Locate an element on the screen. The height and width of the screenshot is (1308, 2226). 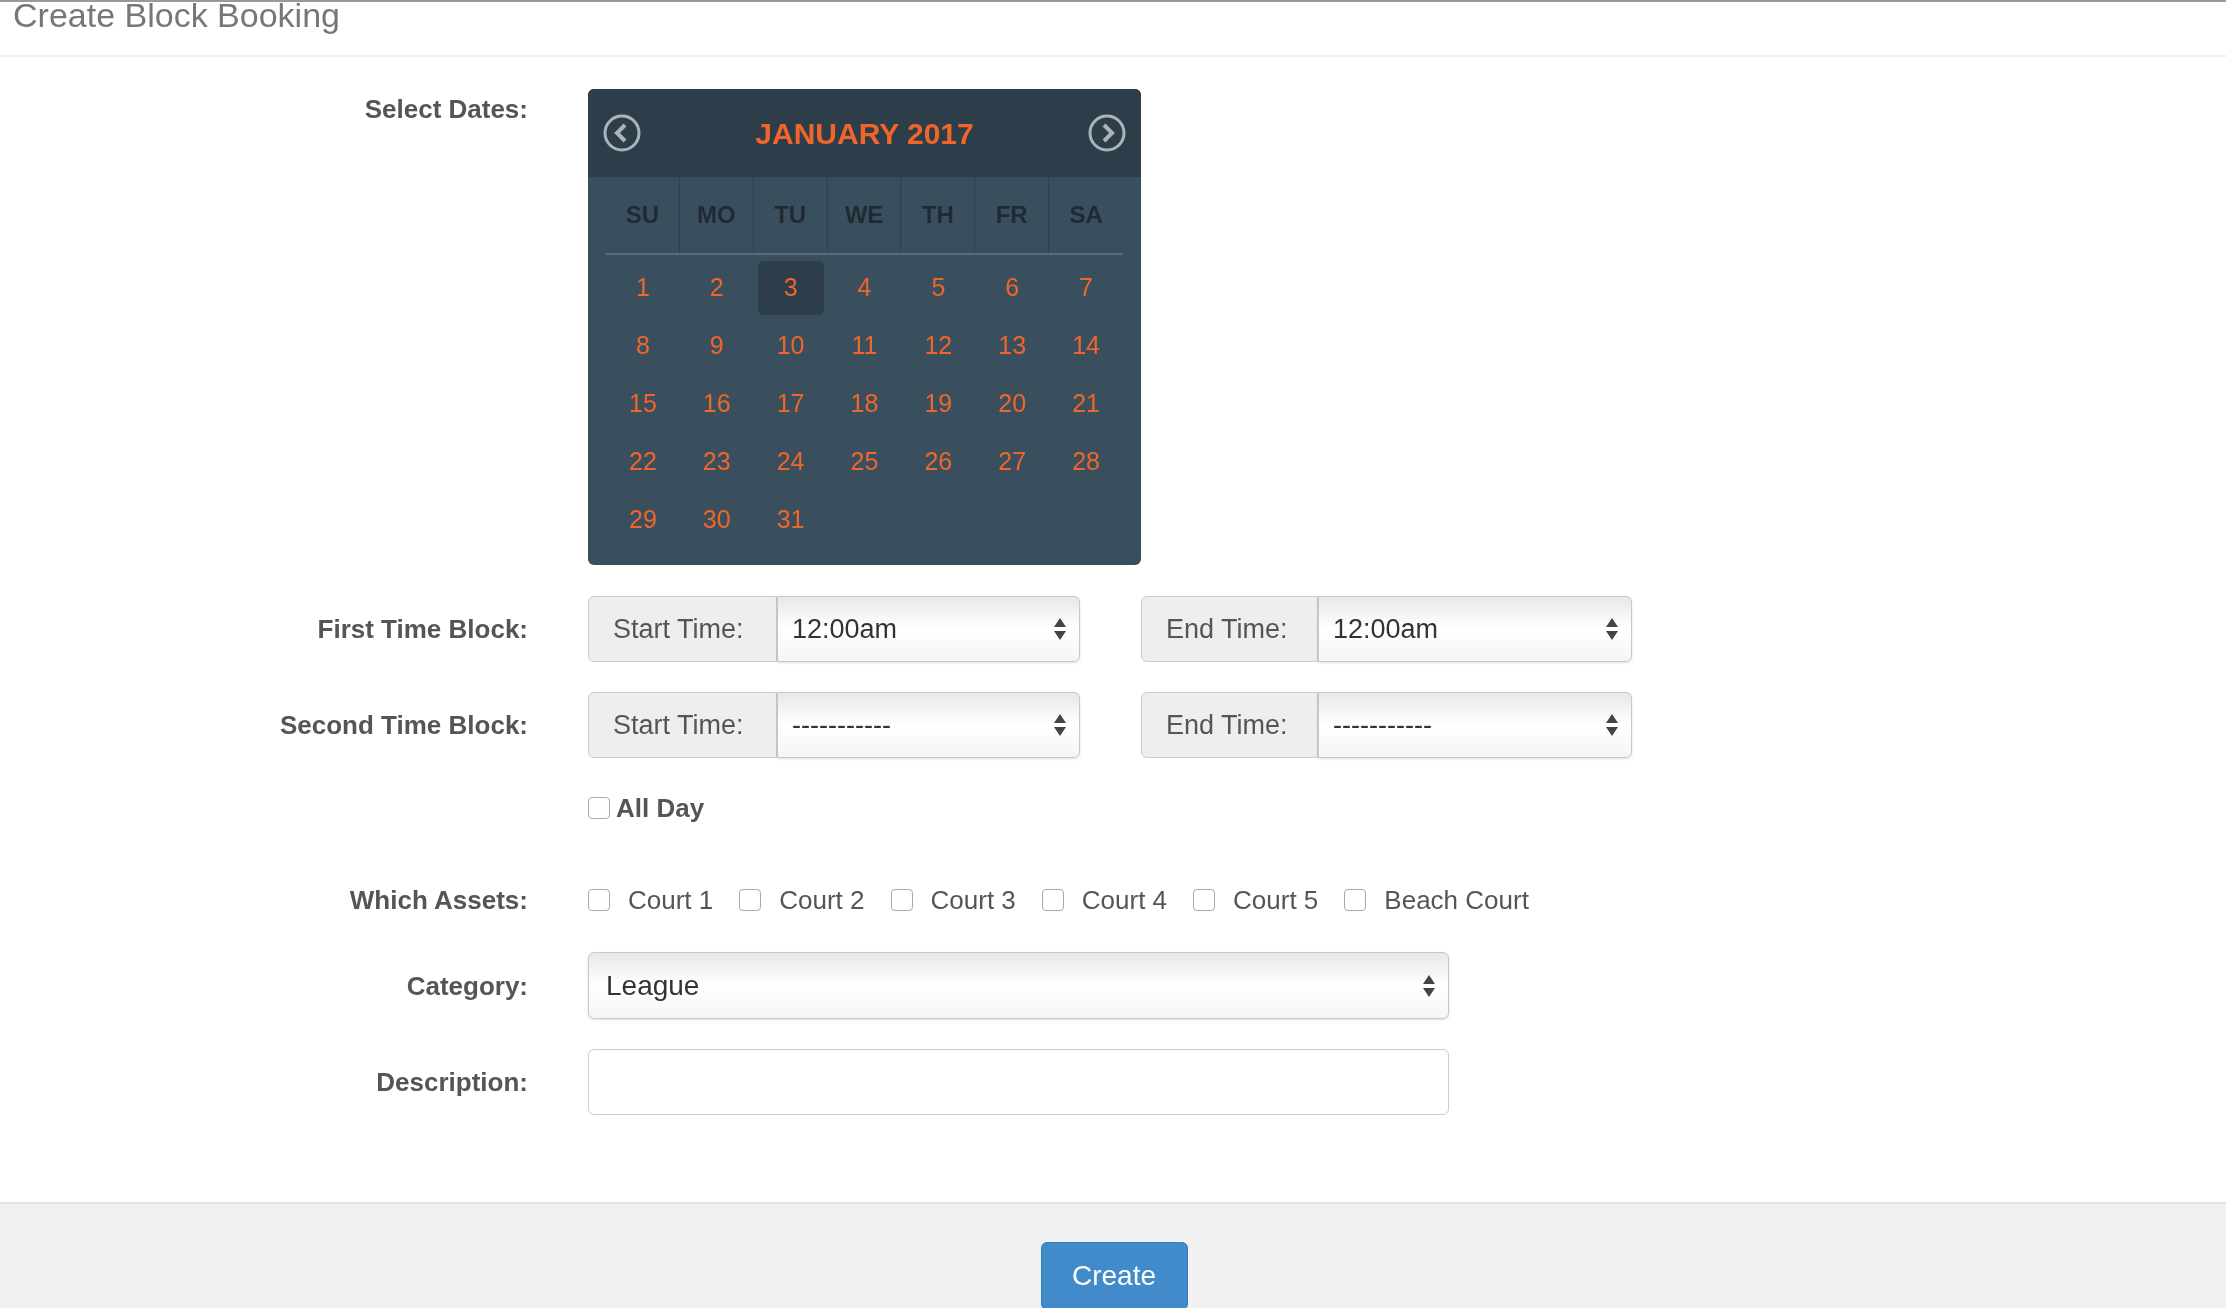
calendar-day: 24 is located at coordinates (790, 462).